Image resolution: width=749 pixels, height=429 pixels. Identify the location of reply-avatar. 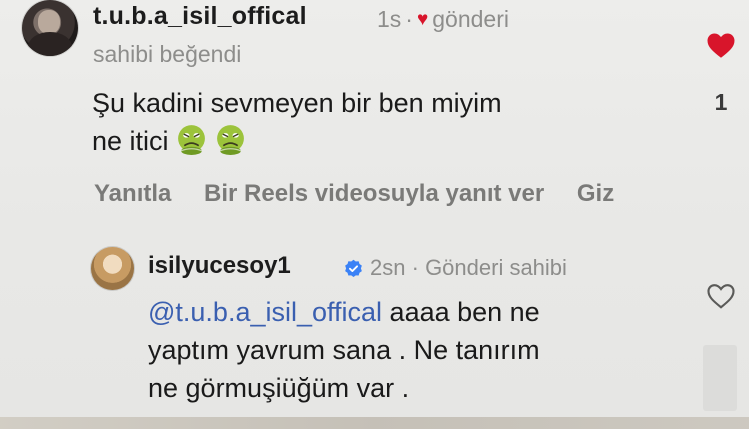
(112, 268).